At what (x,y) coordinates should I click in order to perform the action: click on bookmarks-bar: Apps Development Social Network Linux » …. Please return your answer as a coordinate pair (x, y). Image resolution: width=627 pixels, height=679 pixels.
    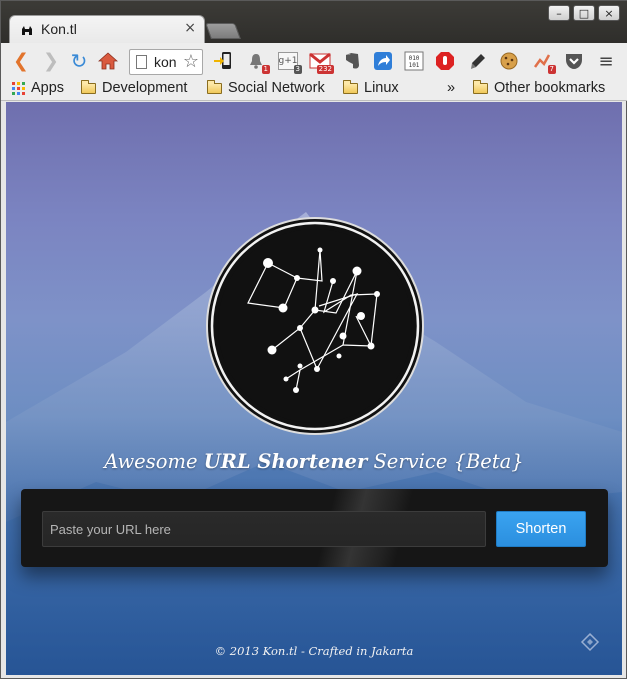
    Looking at the image, I should click on (314, 89).